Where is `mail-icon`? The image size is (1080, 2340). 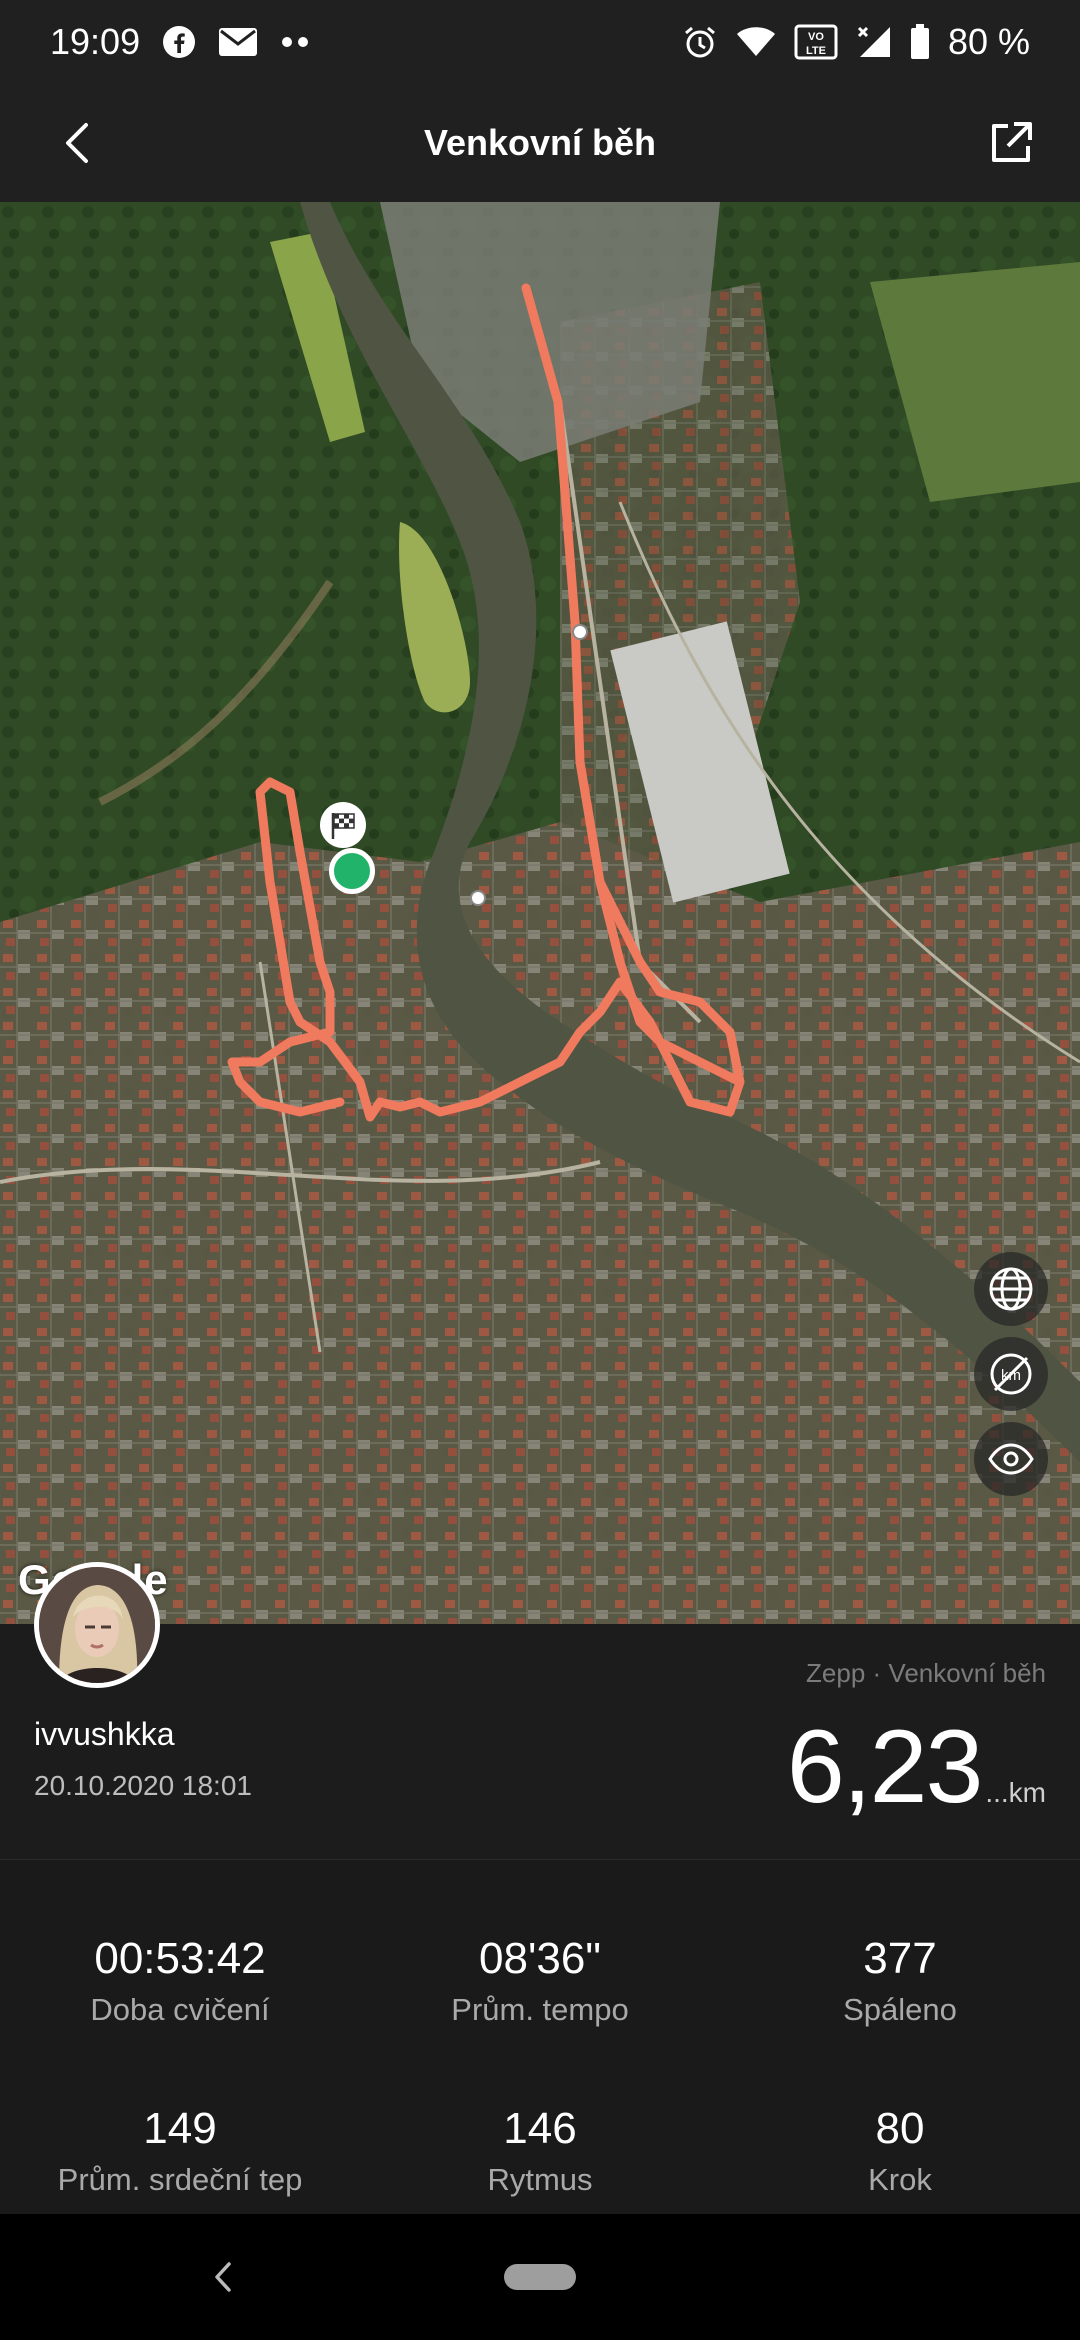
mail-icon is located at coordinates (238, 42).